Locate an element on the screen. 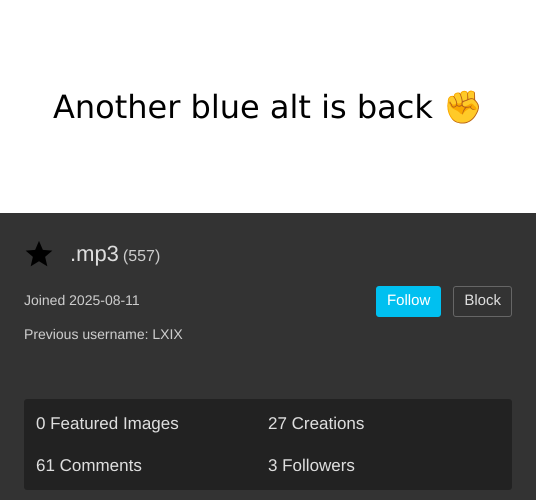 Image resolution: width=536 pixels, height=500 pixels. meme-caption: Another blue alt is back ✊ is located at coordinates (268, 107).